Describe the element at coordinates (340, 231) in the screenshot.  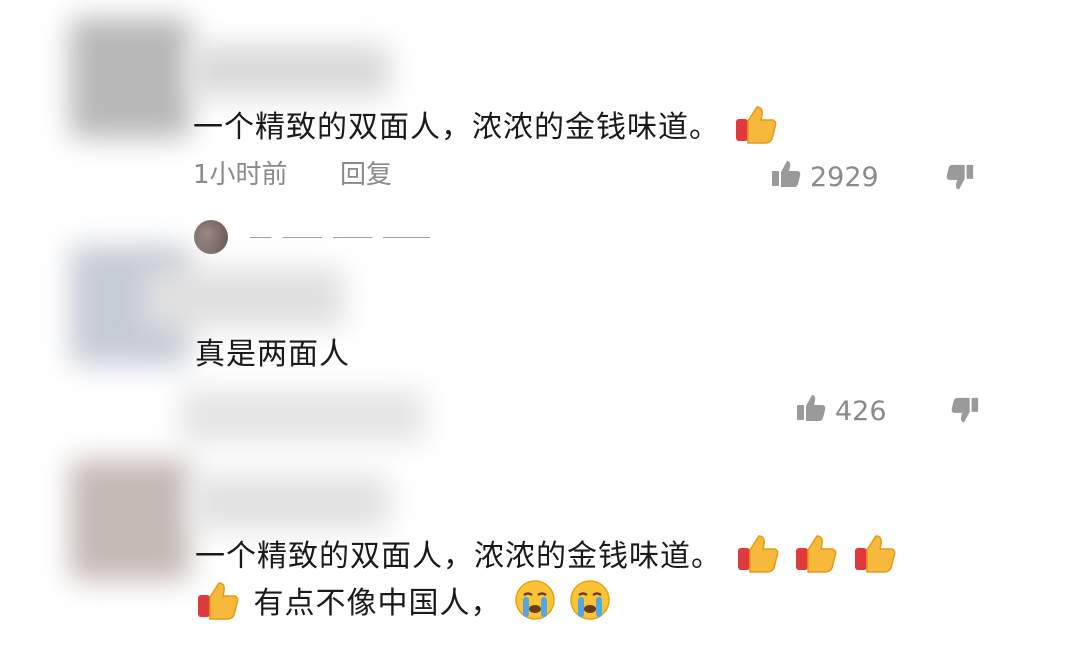
I see `reply-preview-cropped` at that location.